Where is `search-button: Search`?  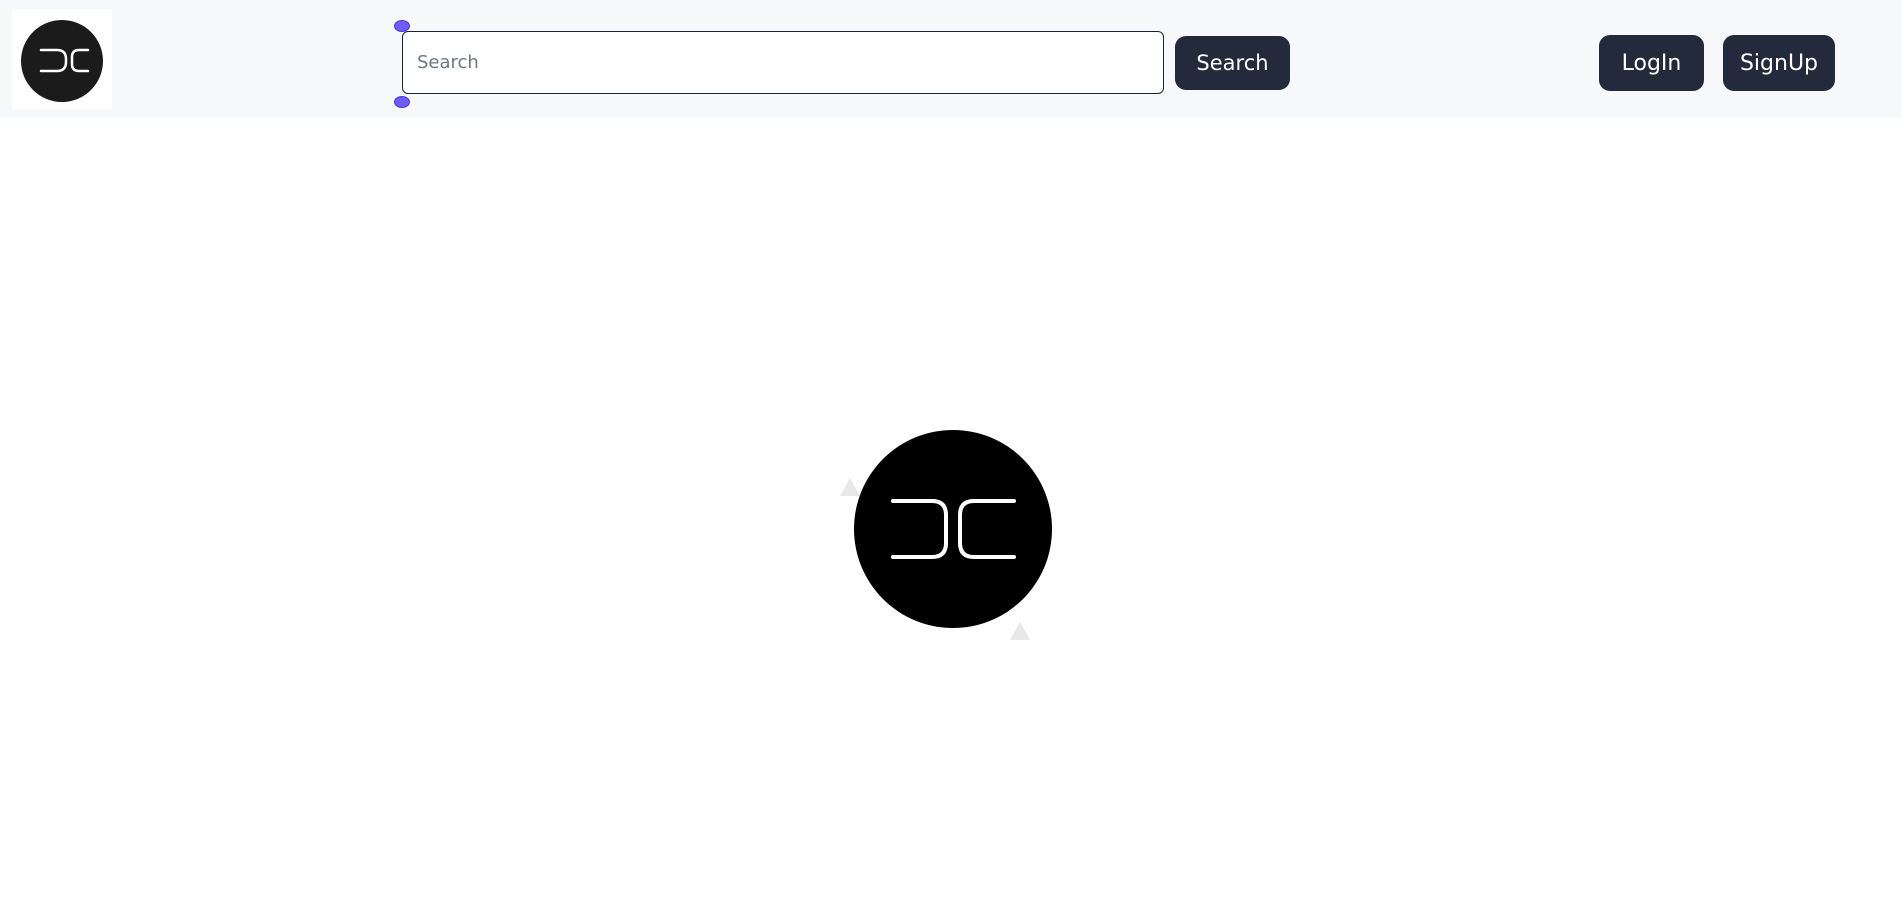
search-button: Search is located at coordinates (1232, 63).